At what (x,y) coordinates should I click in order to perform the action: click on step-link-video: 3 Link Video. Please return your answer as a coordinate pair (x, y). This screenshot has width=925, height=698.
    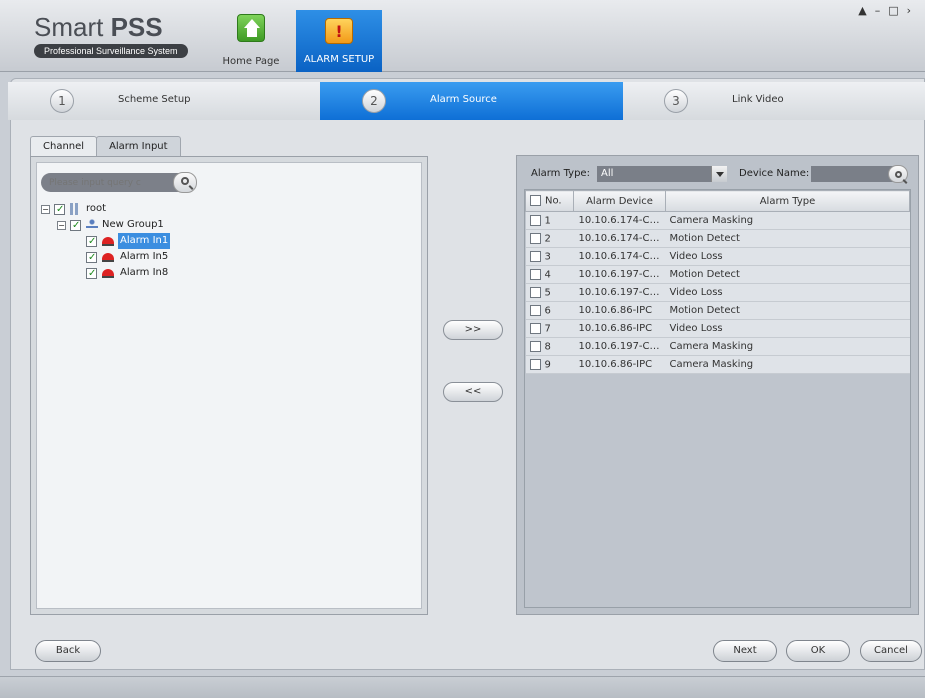
    Looking at the image, I should click on (773, 101).